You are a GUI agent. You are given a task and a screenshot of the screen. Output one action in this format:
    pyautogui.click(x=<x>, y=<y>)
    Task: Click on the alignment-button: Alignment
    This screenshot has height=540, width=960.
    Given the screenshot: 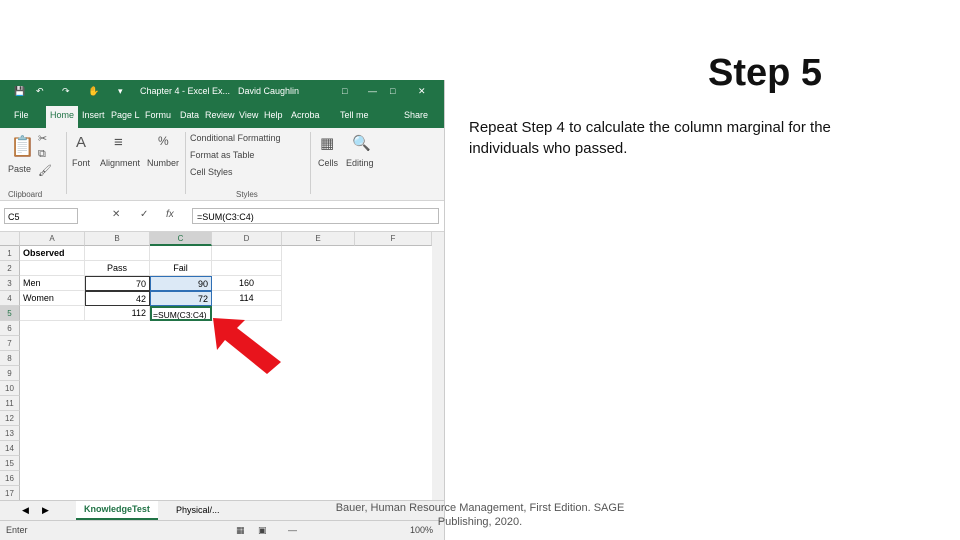 What is the action you would take?
    pyautogui.click(x=120, y=163)
    